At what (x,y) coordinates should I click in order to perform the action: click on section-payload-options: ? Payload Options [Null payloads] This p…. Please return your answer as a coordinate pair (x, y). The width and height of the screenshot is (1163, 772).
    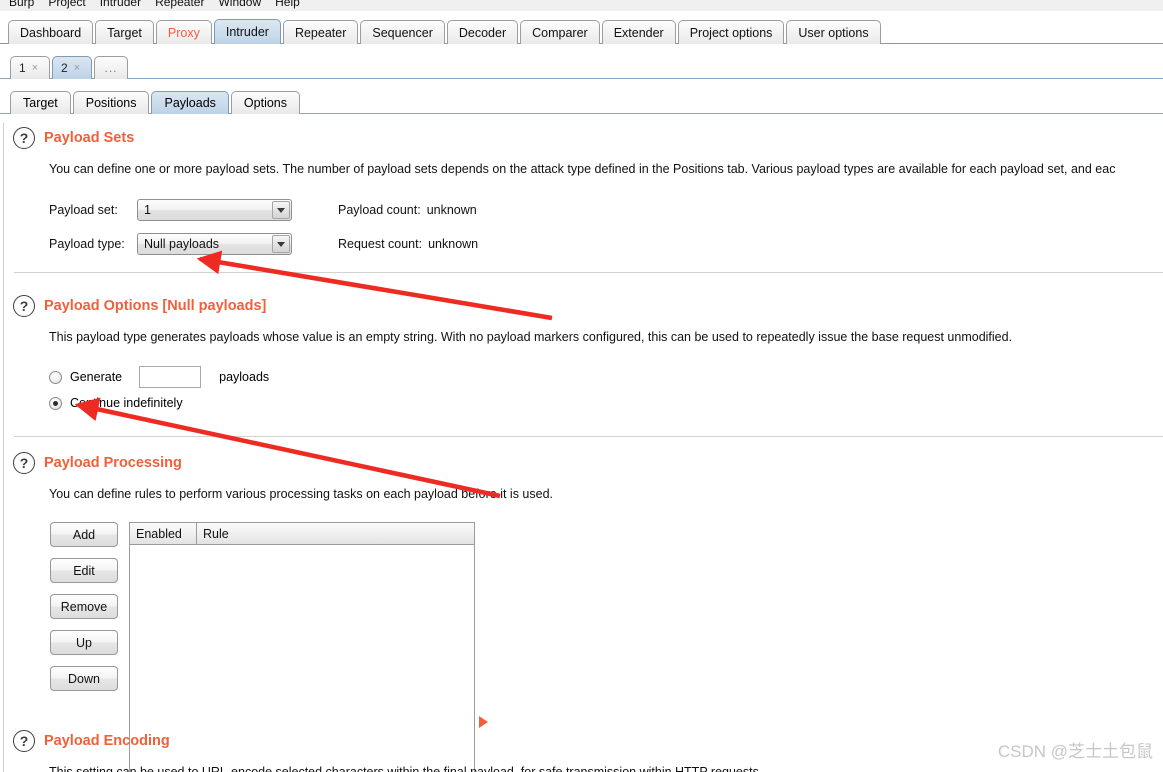
    Looking at the image, I should click on (581, 319).